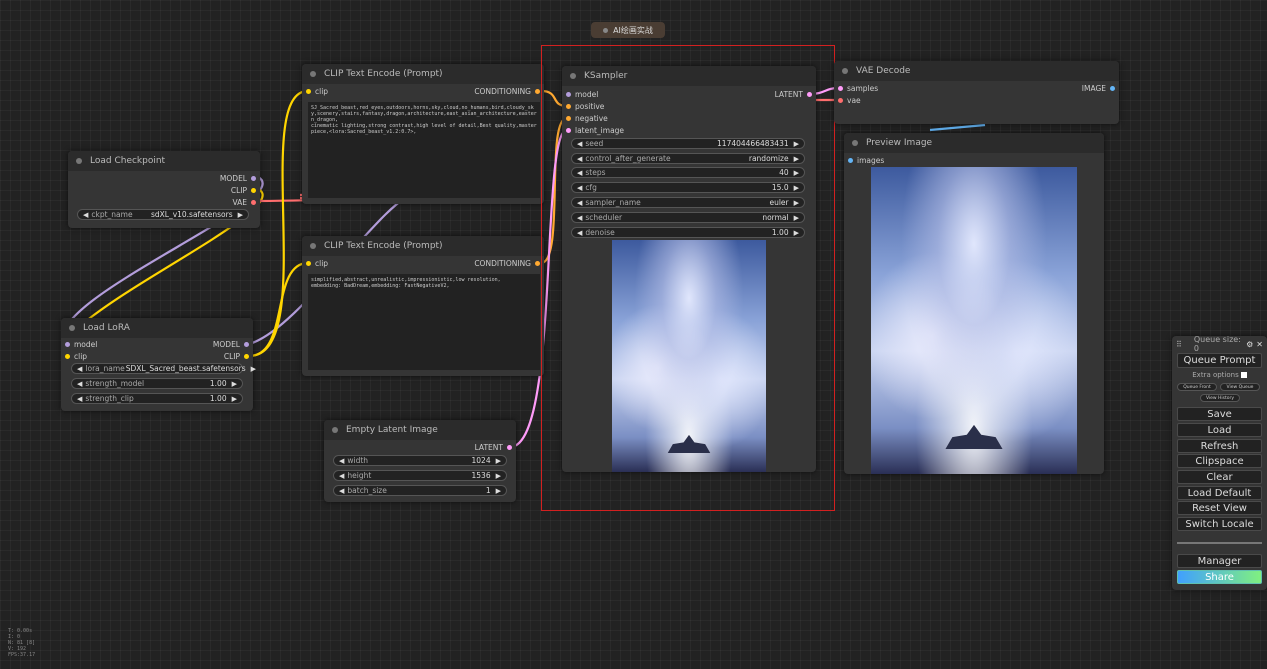 This screenshot has height=669, width=1267. I want to click on view-history-button: View History, so click(1220, 398).